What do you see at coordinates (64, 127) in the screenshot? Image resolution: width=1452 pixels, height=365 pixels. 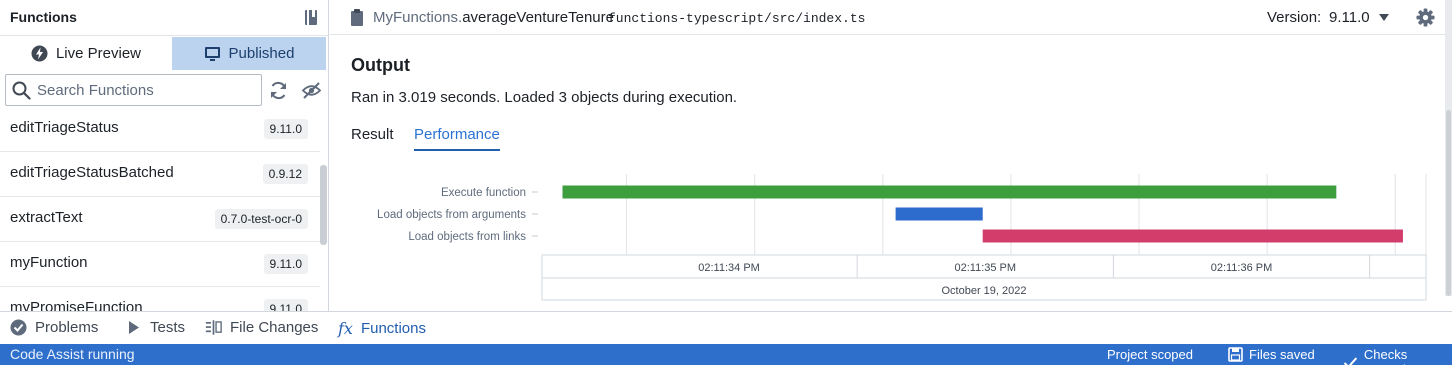 I see `function-name: editTriageStatus` at bounding box center [64, 127].